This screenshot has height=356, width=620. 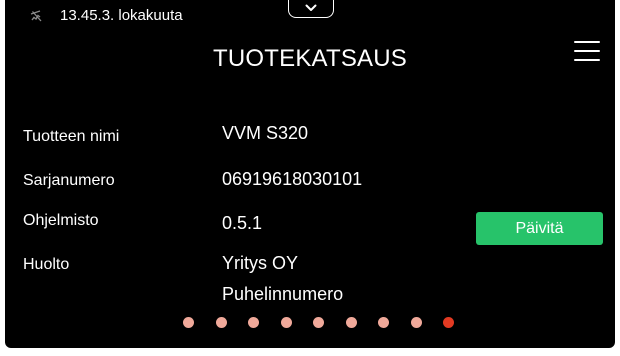 I want to click on serial-number-value: 06919618030101, so click(x=292, y=179).